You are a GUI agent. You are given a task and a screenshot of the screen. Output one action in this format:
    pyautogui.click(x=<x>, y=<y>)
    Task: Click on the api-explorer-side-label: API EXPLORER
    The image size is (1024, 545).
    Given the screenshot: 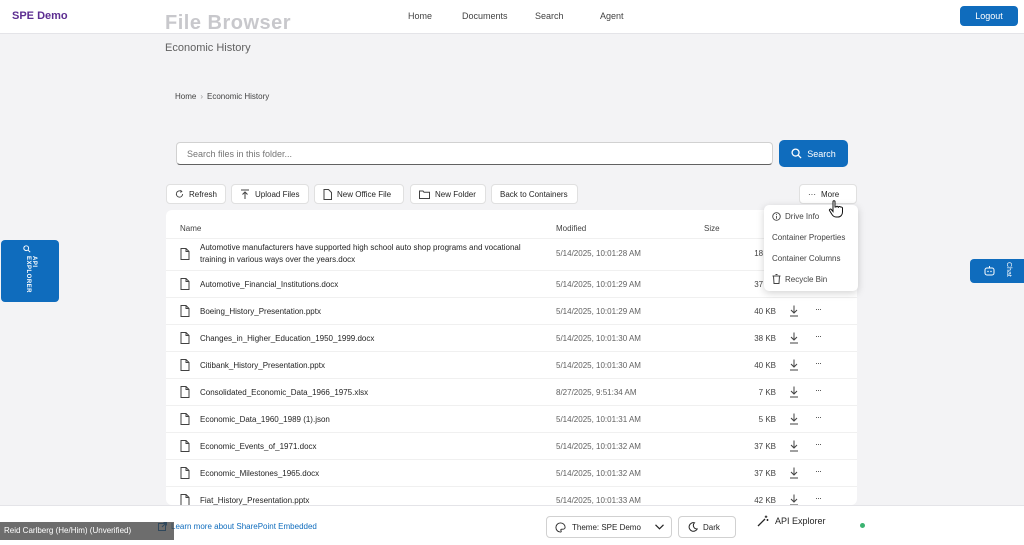 What is the action you would take?
    pyautogui.click(x=31, y=275)
    